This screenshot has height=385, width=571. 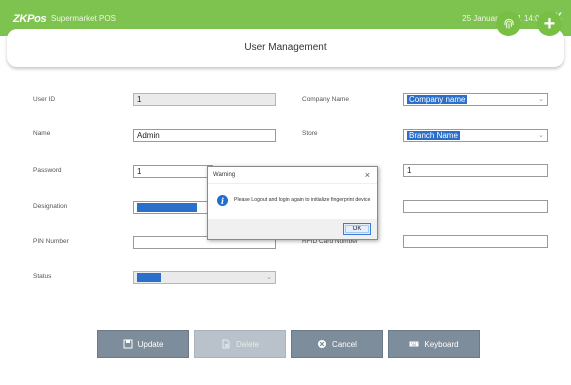 I want to click on status-dropdown: ⌄, so click(x=204, y=277).